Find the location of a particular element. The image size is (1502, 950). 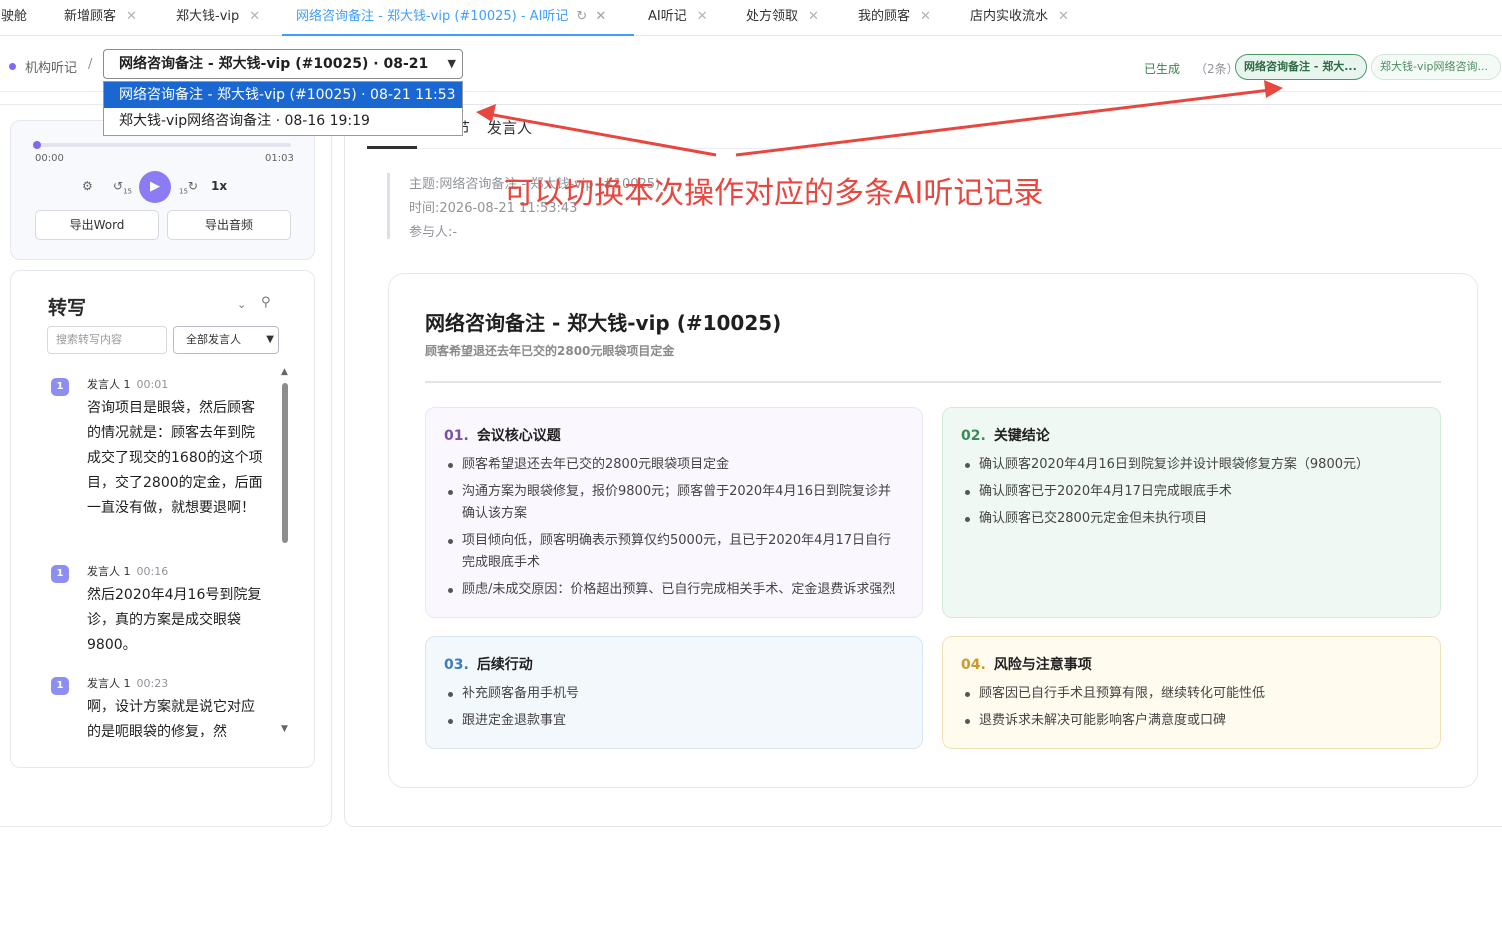

arrow-right-line is located at coordinates (1003, 122).